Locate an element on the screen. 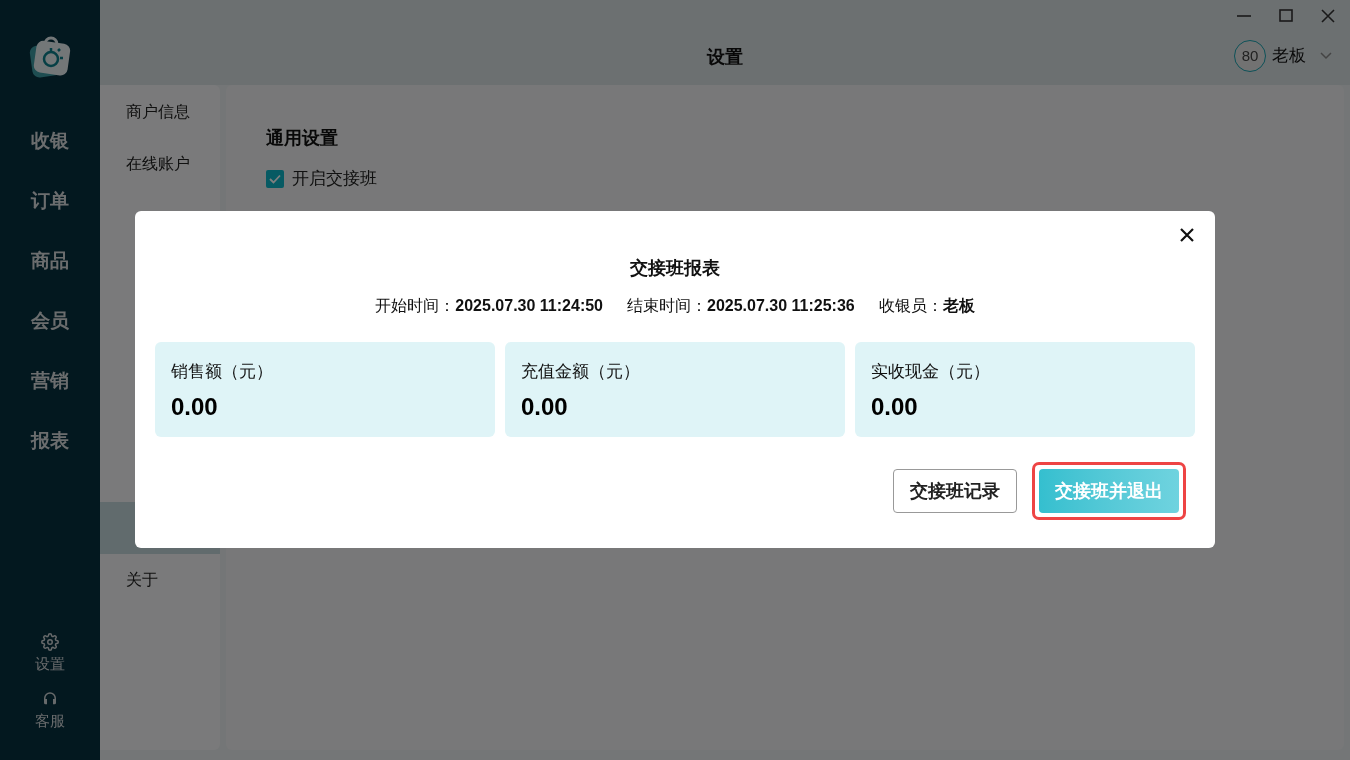  dialog-title: 交接班报表 is located at coordinates (675, 268).